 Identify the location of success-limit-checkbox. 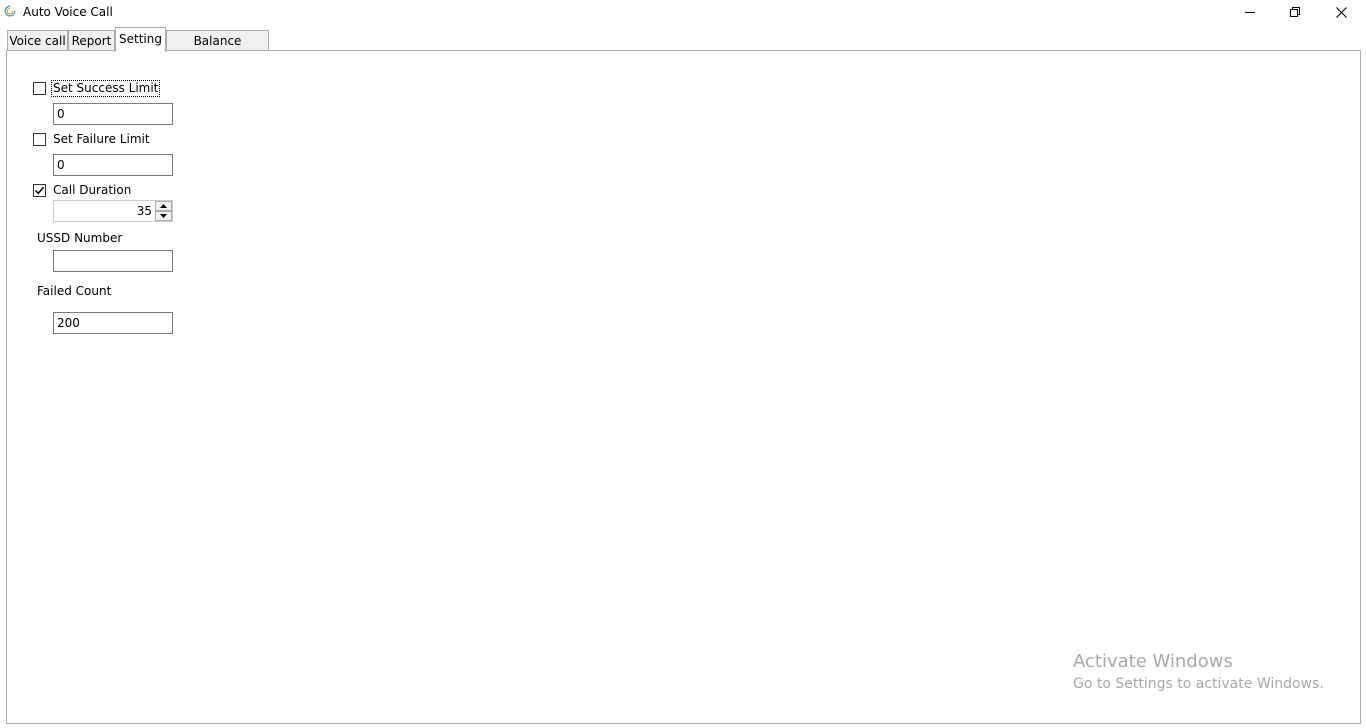
(39, 88).